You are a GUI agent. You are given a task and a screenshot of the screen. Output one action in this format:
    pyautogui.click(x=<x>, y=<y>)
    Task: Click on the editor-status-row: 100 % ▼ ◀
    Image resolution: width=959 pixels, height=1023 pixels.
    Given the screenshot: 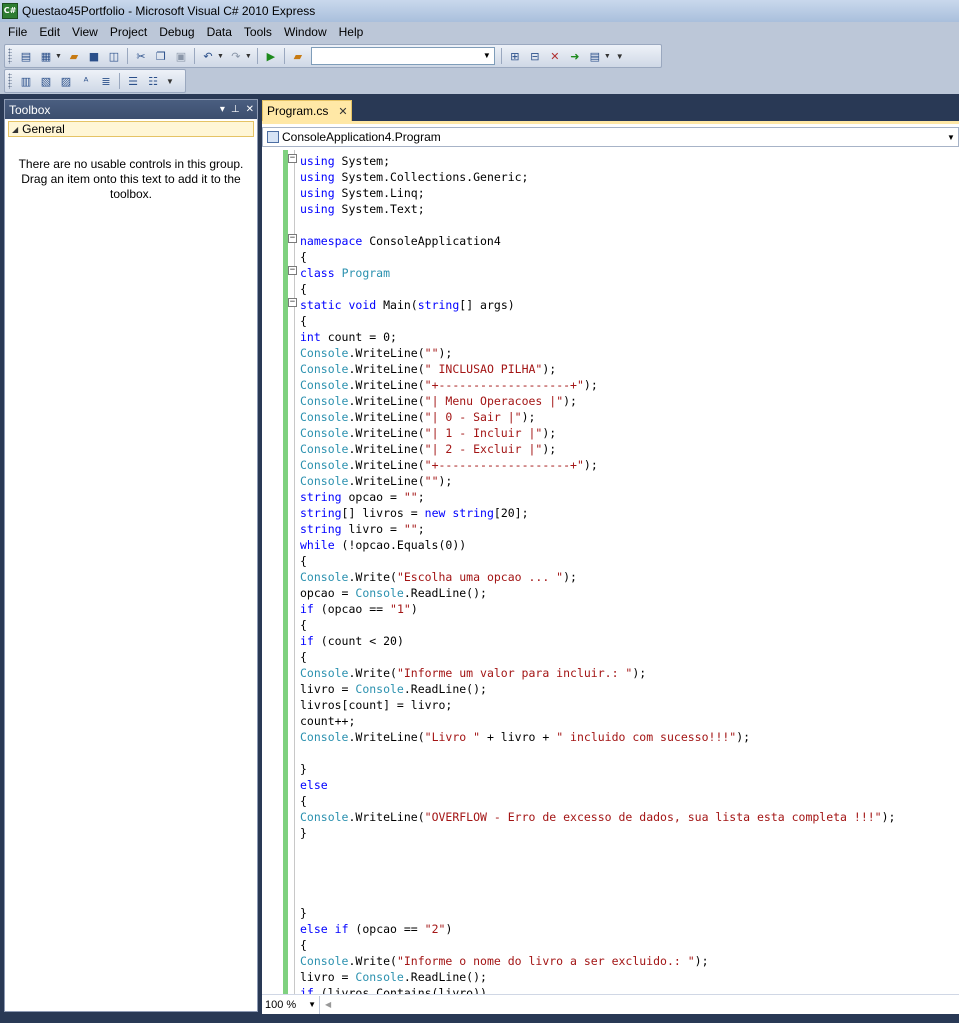 What is the action you would take?
    pyautogui.click(x=610, y=1004)
    